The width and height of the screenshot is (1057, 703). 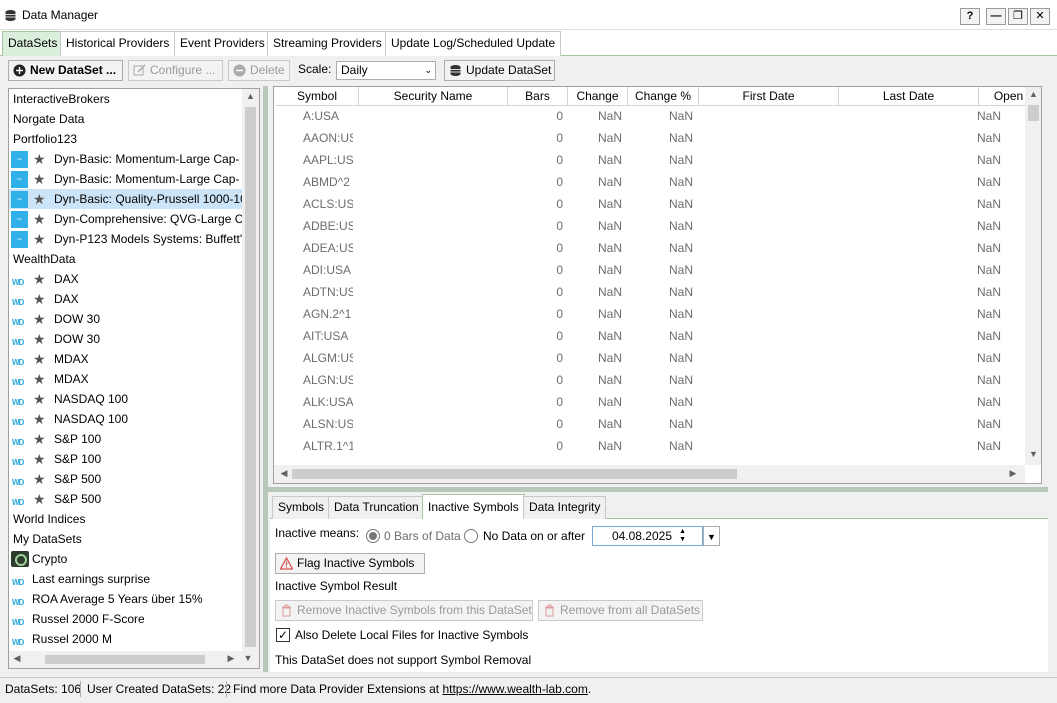 I want to click on help-button: ?, so click(x=970, y=16).